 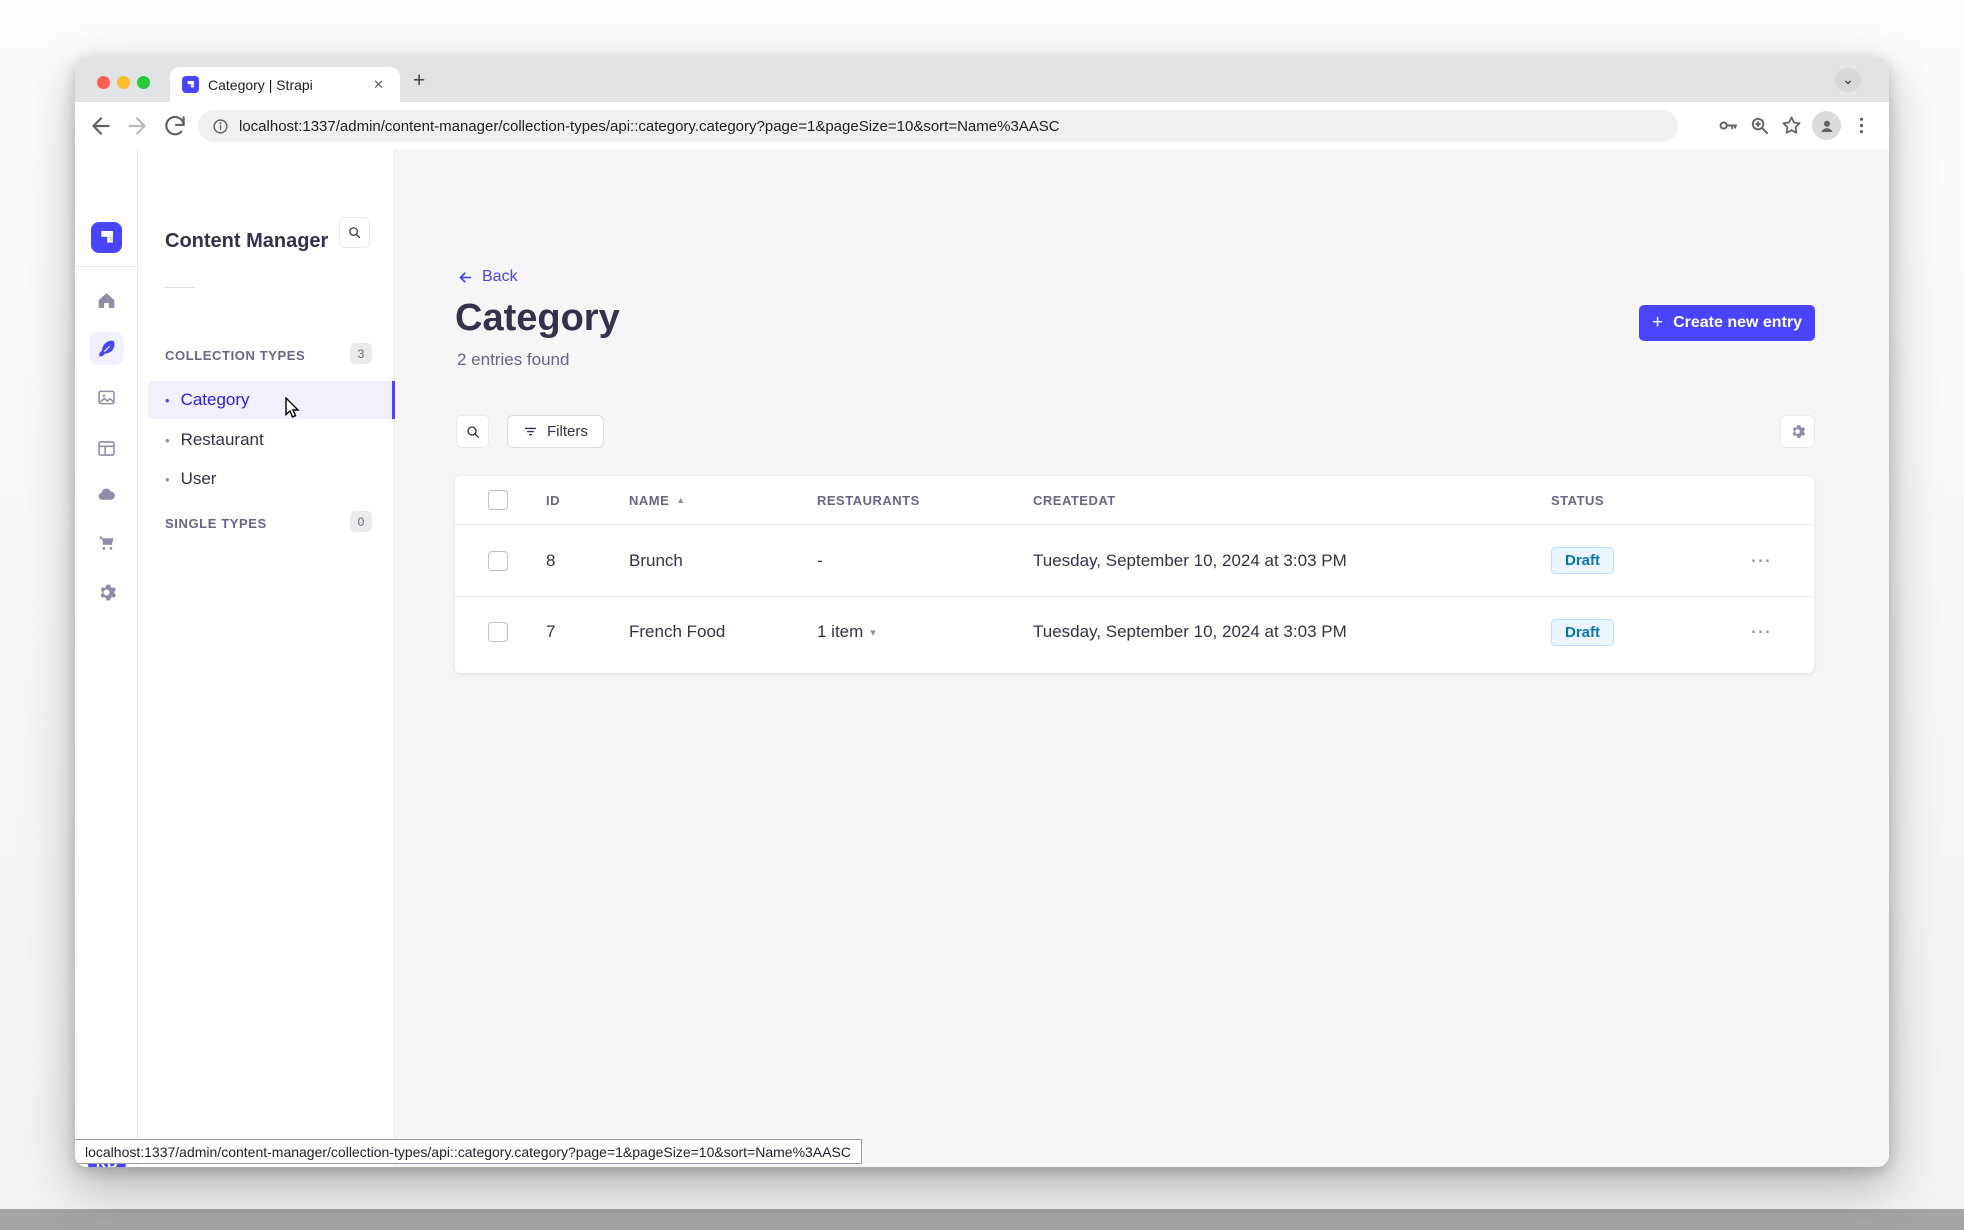 I want to click on sidebar-item-user: • User, so click(x=271, y=479).